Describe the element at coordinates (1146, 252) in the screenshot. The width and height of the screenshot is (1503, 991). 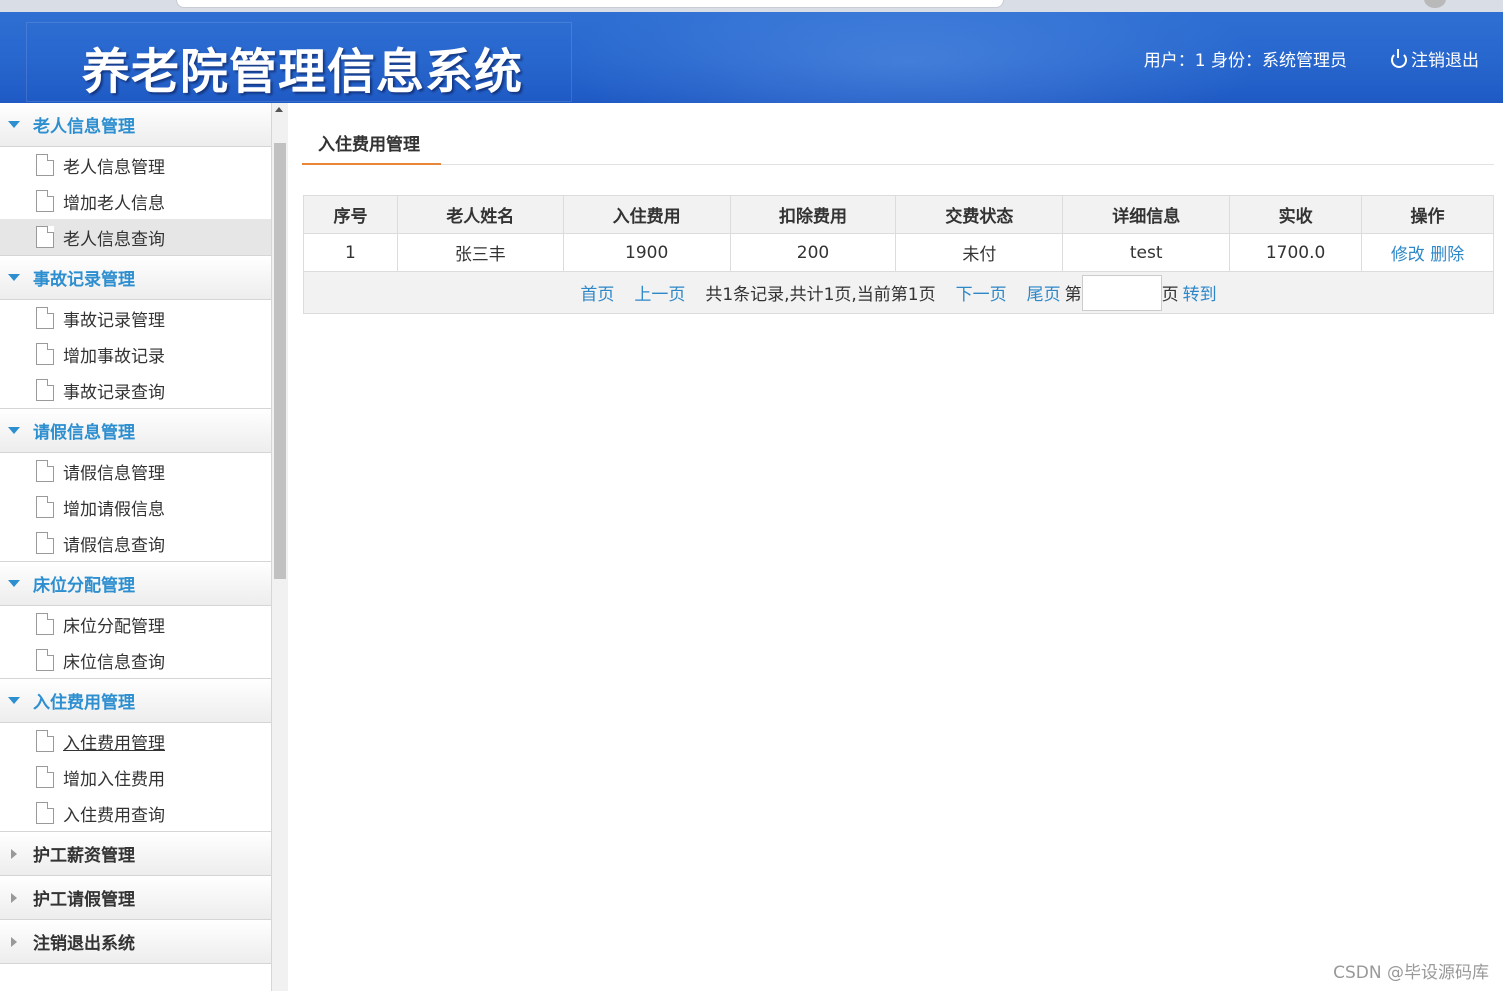
I see `cell-detail: test` at that location.